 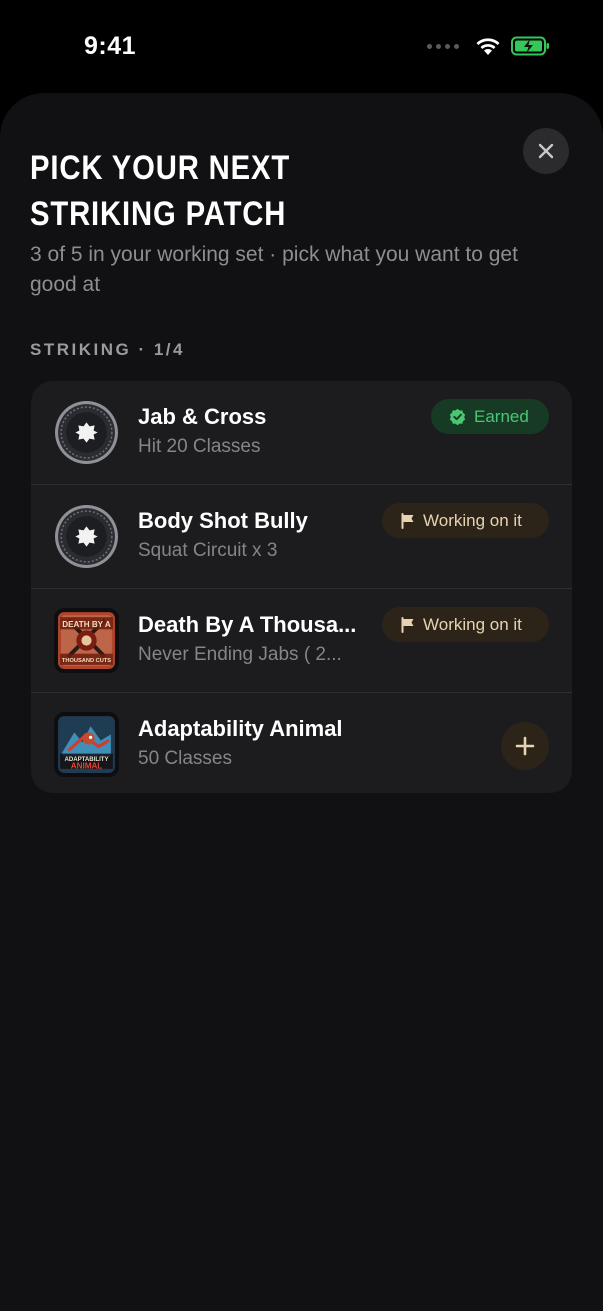 I want to click on signal-icon, so click(x=443, y=46).